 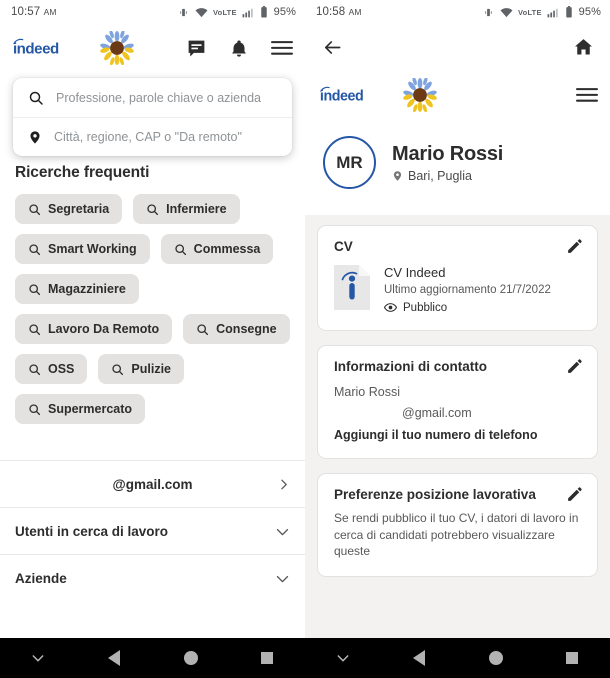 I want to click on chip-oss: OSS, so click(x=51, y=369).